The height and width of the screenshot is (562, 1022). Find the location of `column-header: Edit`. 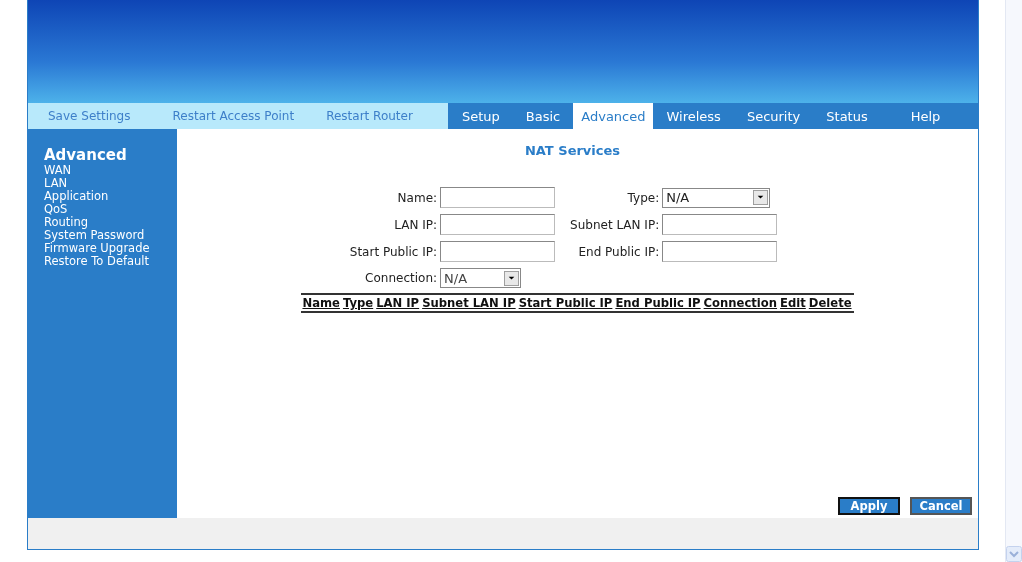

column-header: Edit is located at coordinates (793, 303).